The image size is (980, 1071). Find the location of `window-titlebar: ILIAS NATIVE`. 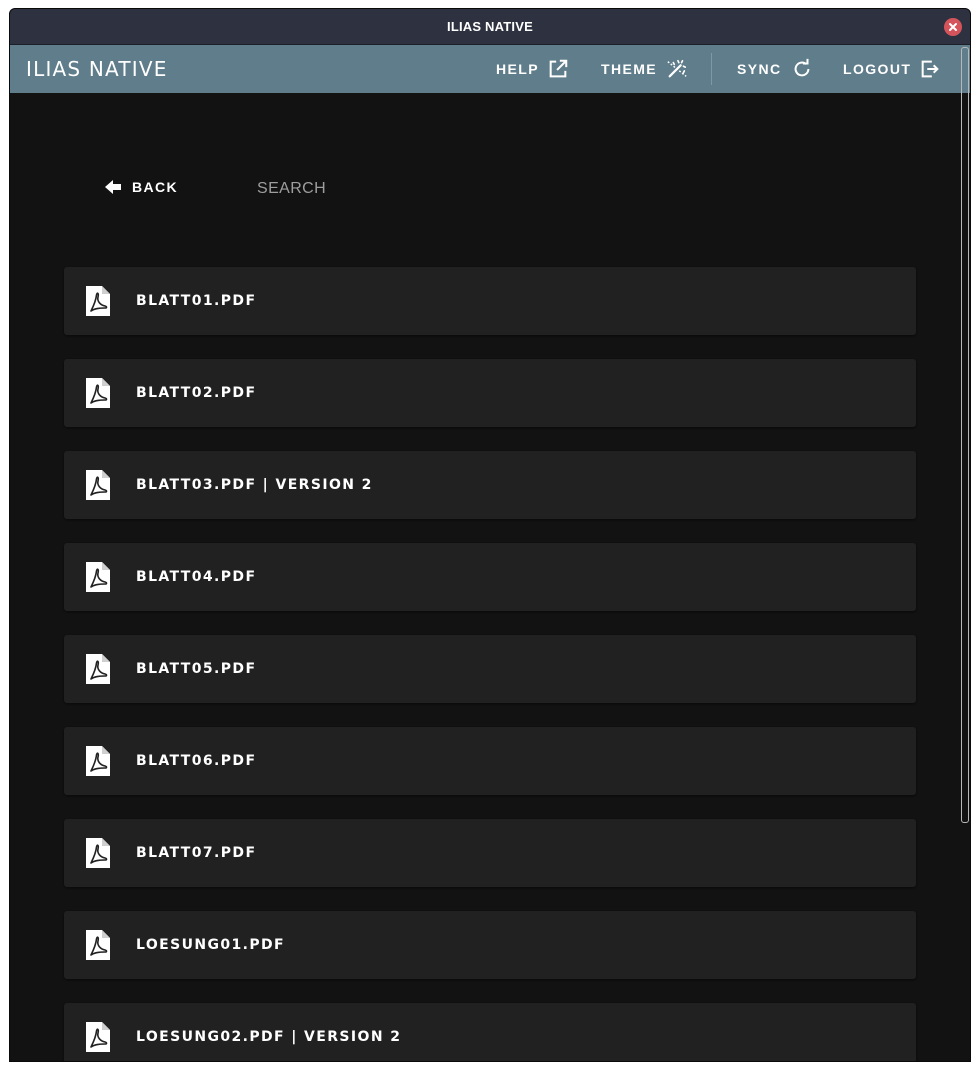

window-titlebar: ILIAS NATIVE is located at coordinates (490, 27).